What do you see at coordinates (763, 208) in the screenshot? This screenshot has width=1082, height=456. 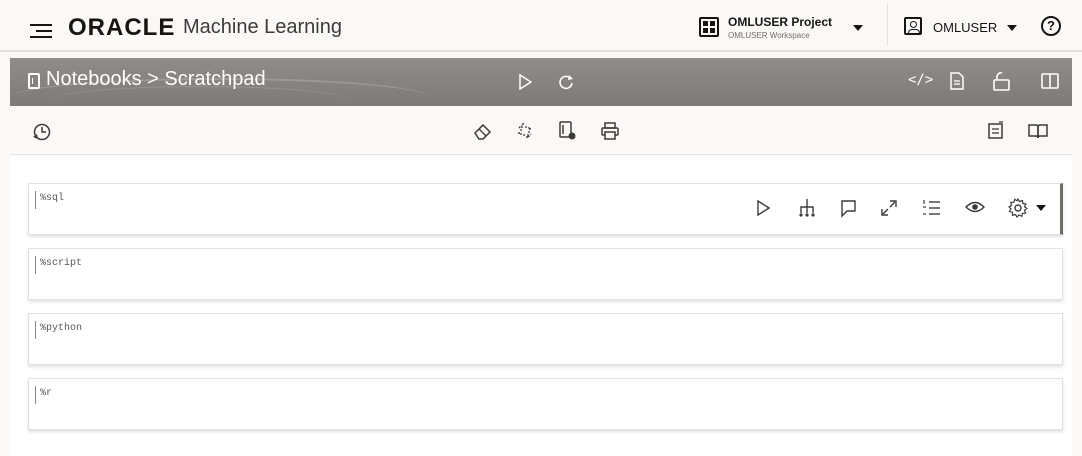 I see `run-paragraph-icon` at bounding box center [763, 208].